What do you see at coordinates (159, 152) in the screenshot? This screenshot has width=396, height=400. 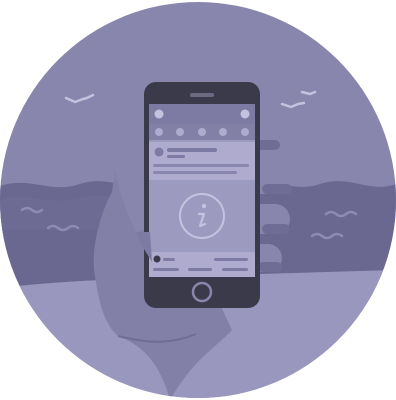 I see `post-avatar` at bounding box center [159, 152].